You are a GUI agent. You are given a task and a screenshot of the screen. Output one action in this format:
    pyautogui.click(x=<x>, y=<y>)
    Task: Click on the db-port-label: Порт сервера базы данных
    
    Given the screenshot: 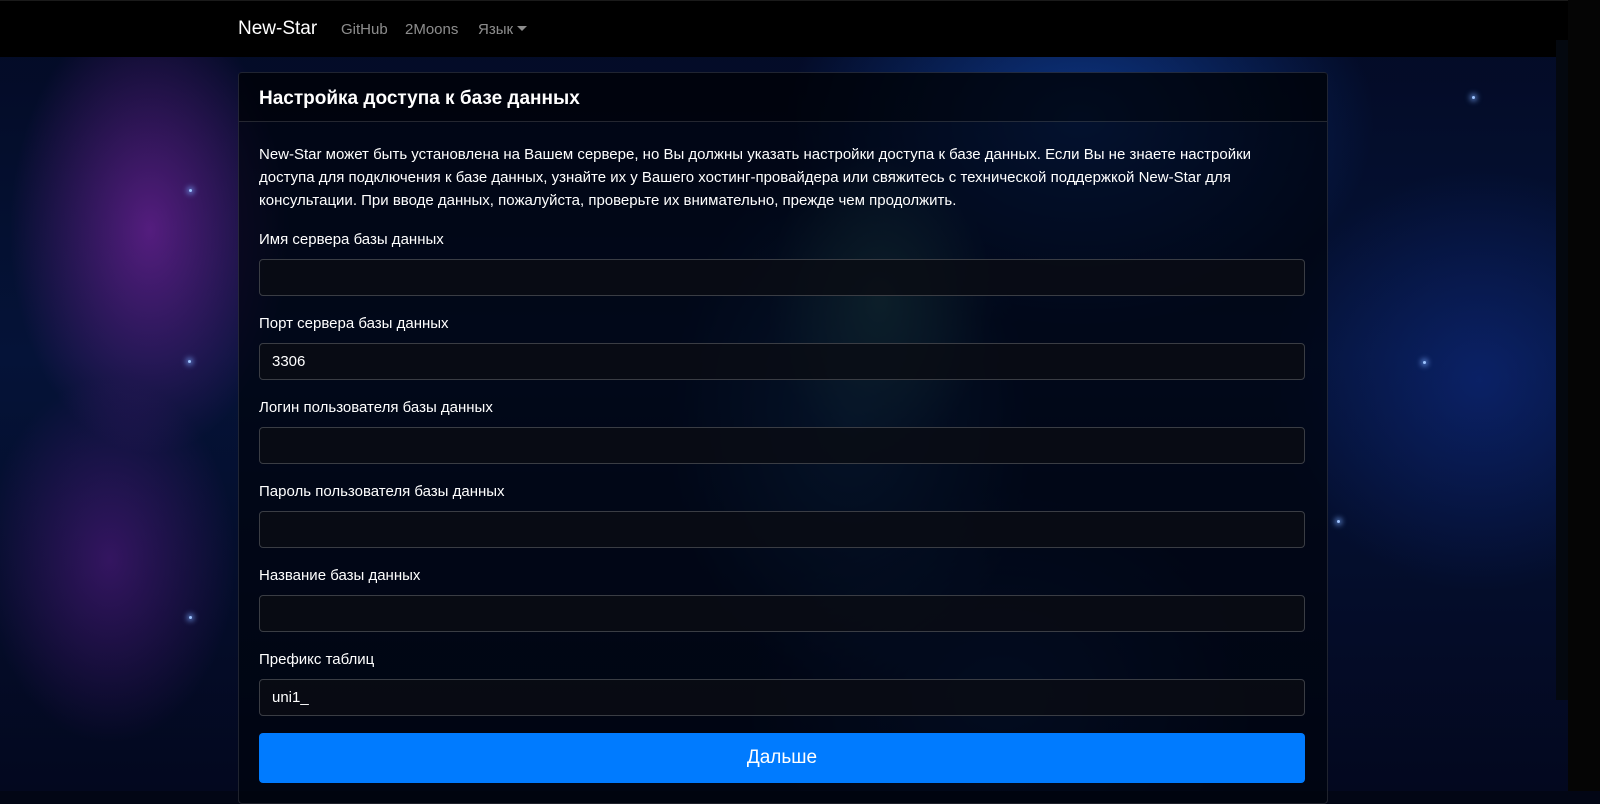 What is the action you would take?
    pyautogui.click(x=354, y=323)
    